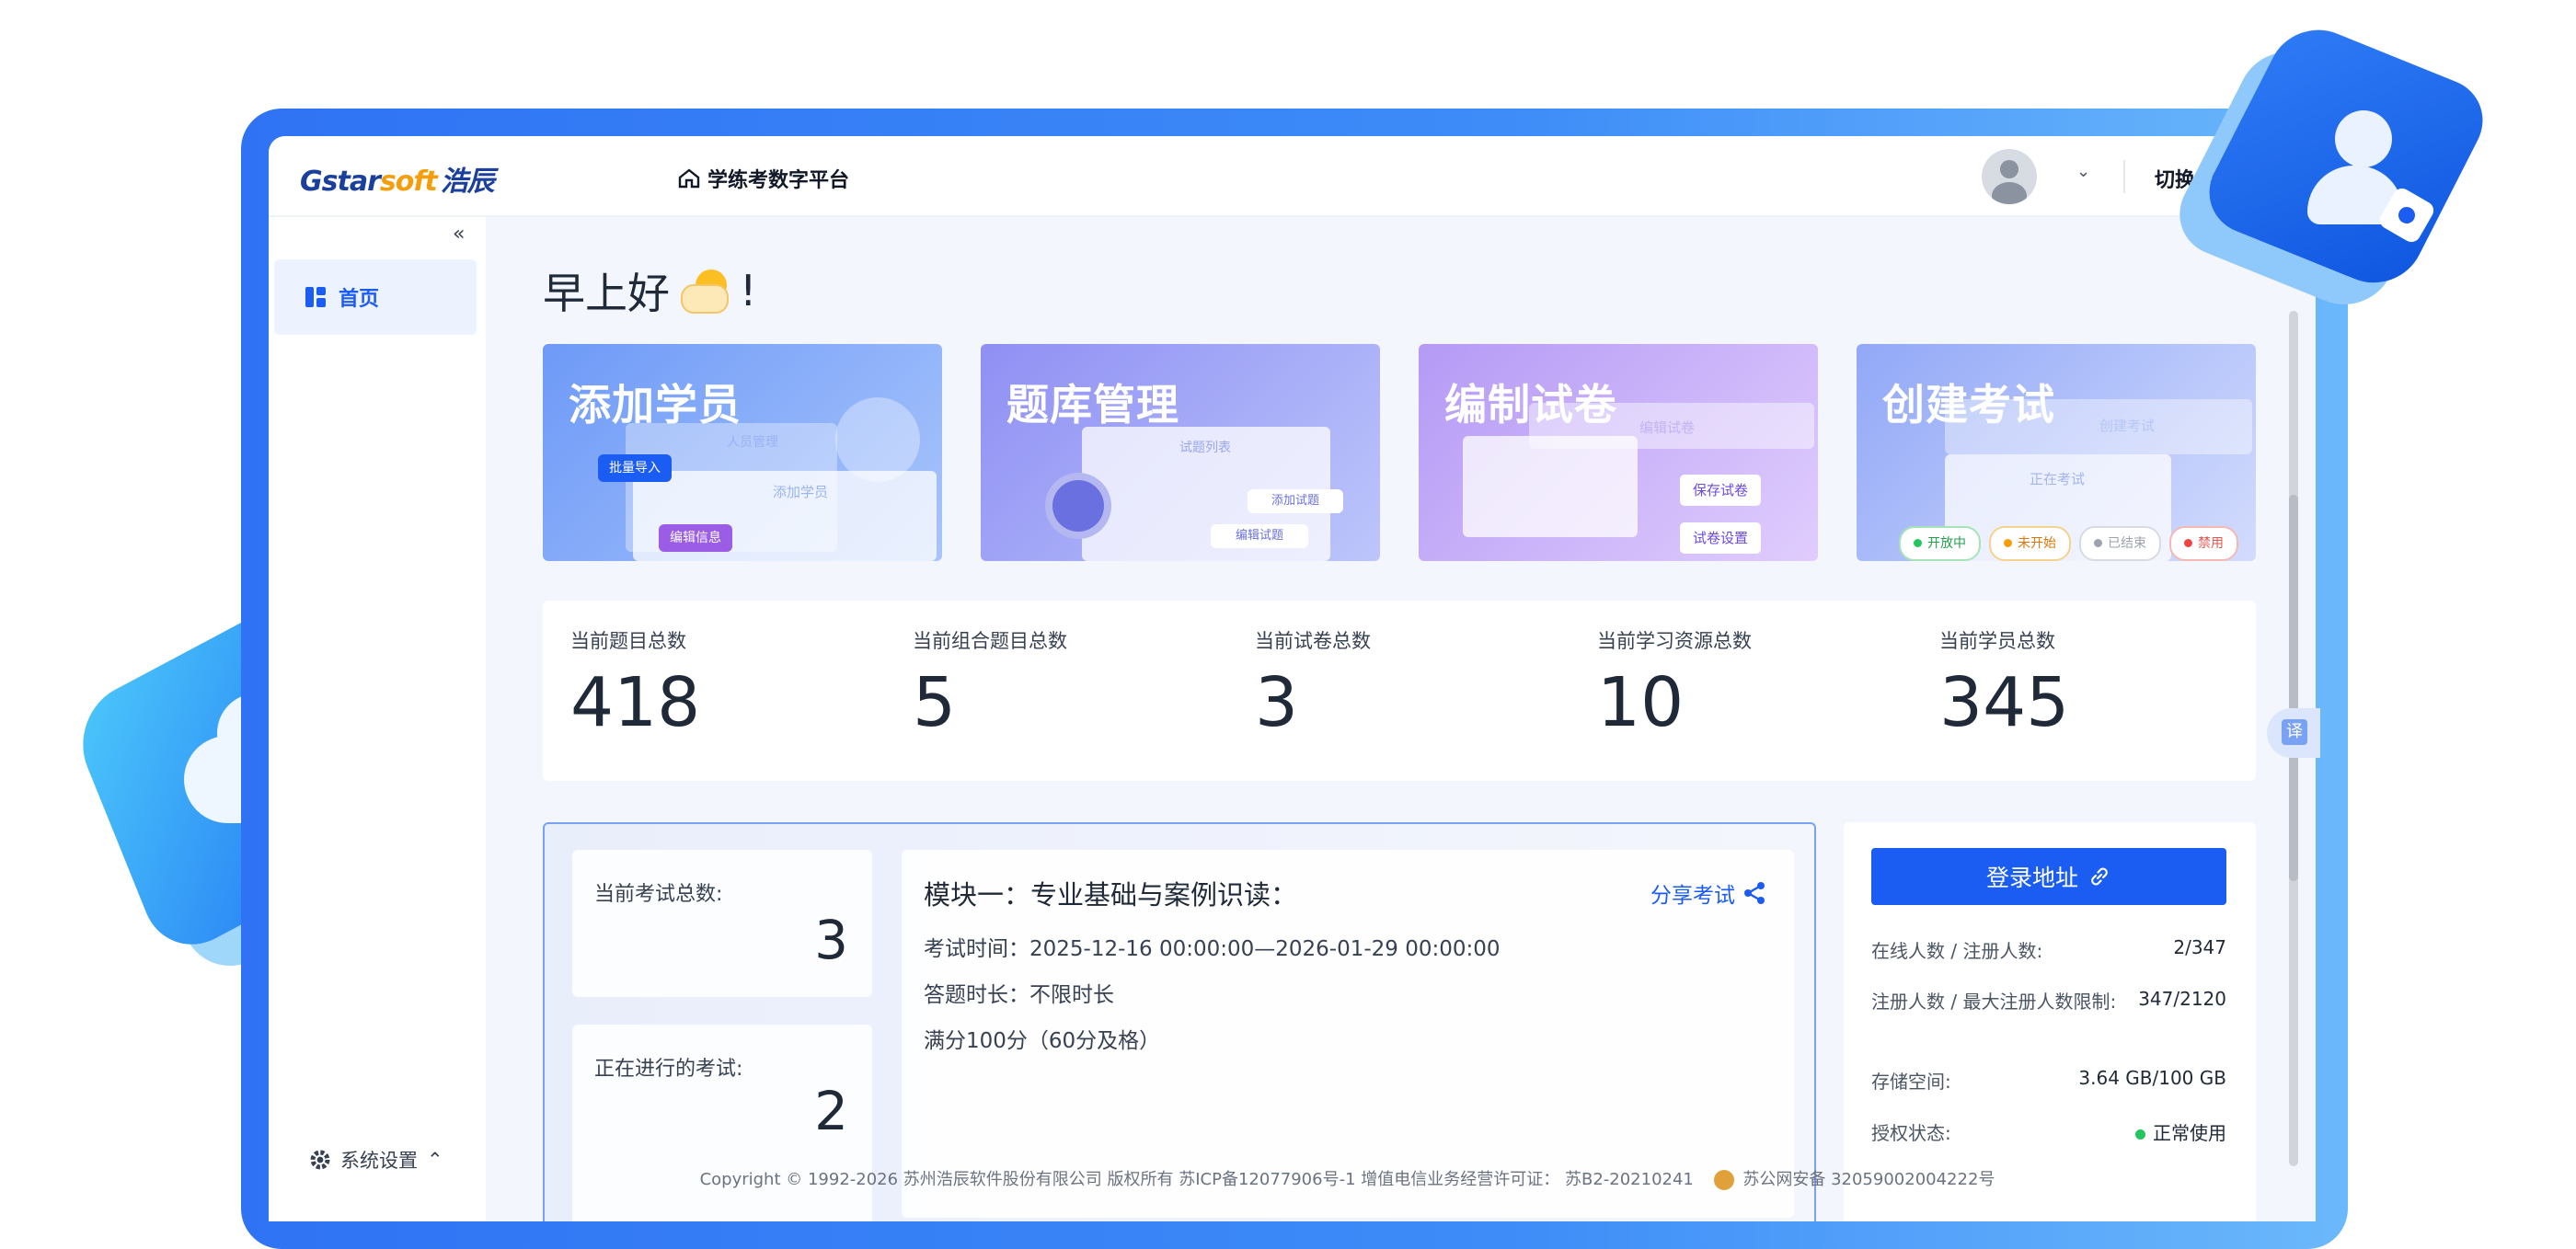 The height and width of the screenshot is (1249, 2576). Describe the element at coordinates (2293, 733) in the screenshot. I see `translate-button: 译` at that location.